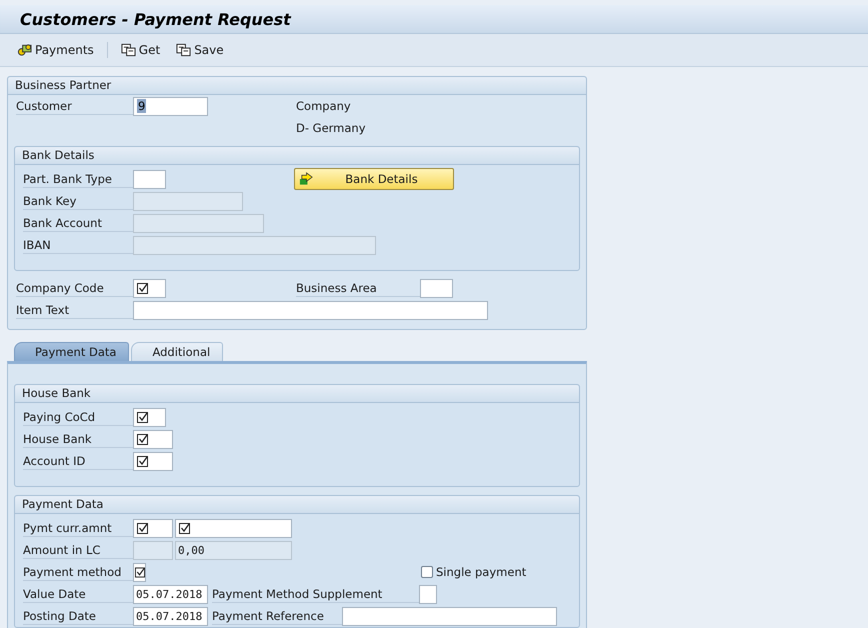 This screenshot has height=628, width=868. Describe the element at coordinates (233, 550) in the screenshot. I see `amount-field: 0,00` at that location.